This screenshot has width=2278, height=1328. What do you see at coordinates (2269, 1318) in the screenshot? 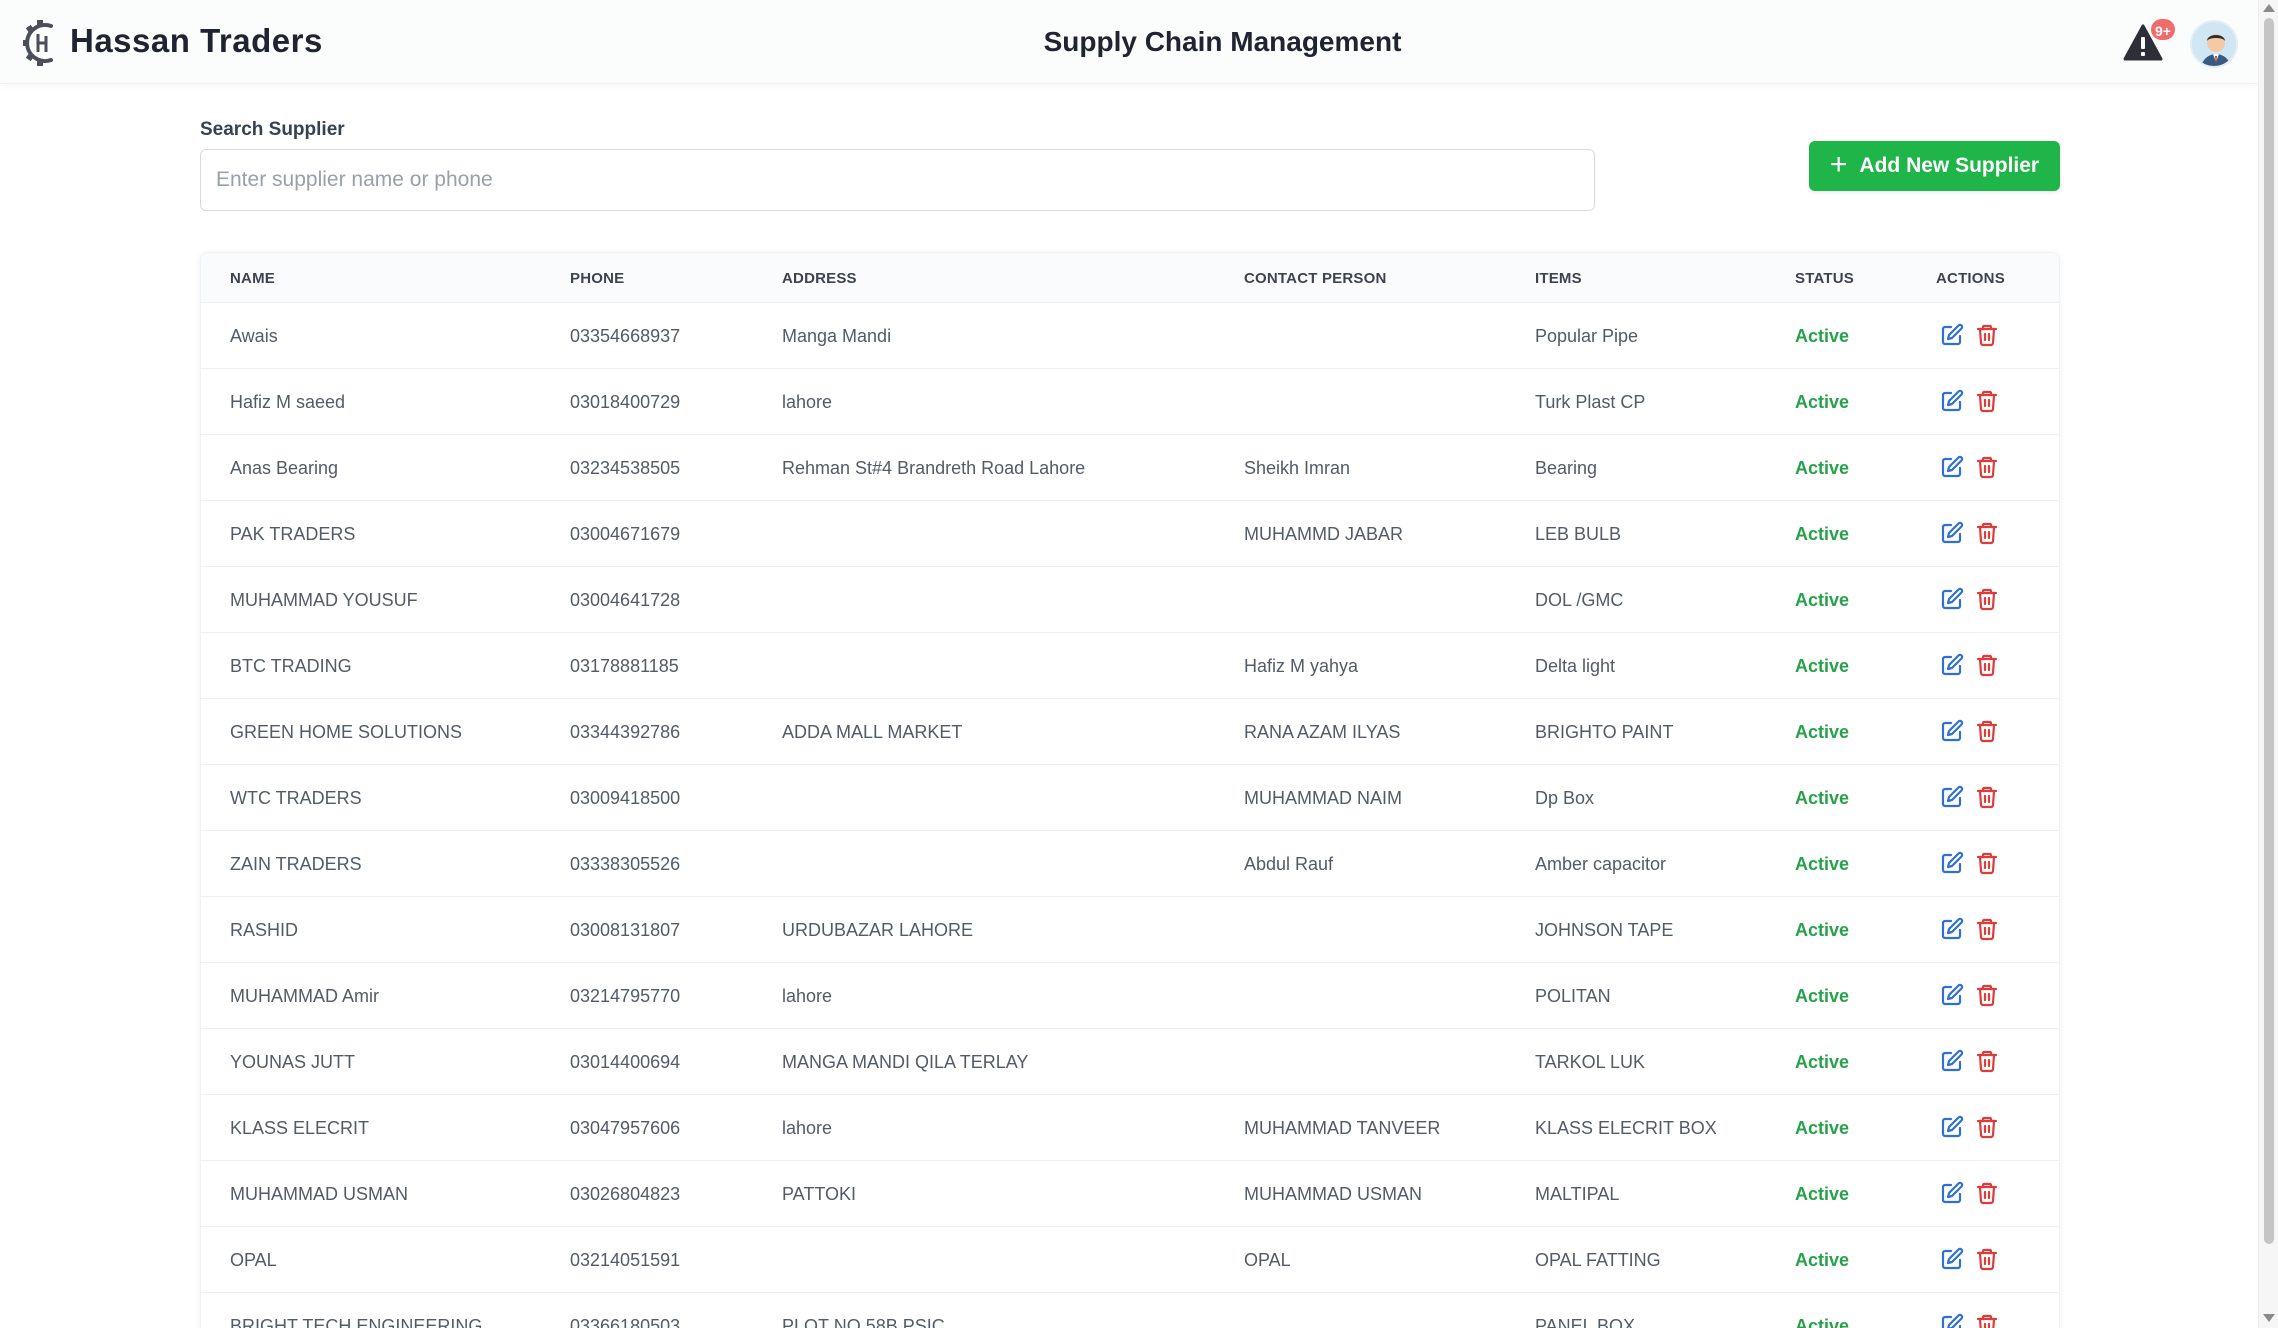
I see `scroll-down-icon` at bounding box center [2269, 1318].